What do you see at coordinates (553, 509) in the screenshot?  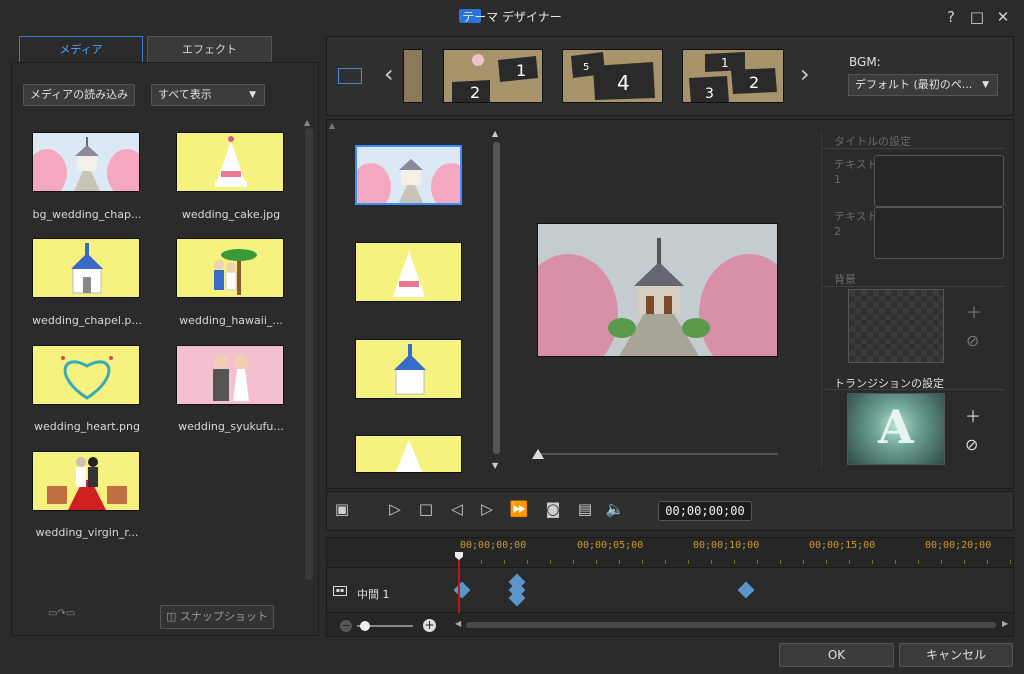 I see `camera-icon: ◙` at bounding box center [553, 509].